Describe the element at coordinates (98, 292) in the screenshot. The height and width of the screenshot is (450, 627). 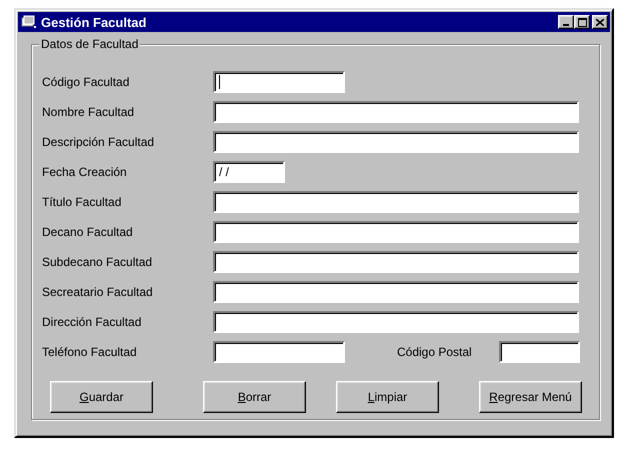
I see `field-label: Secreatario Facultad` at that location.